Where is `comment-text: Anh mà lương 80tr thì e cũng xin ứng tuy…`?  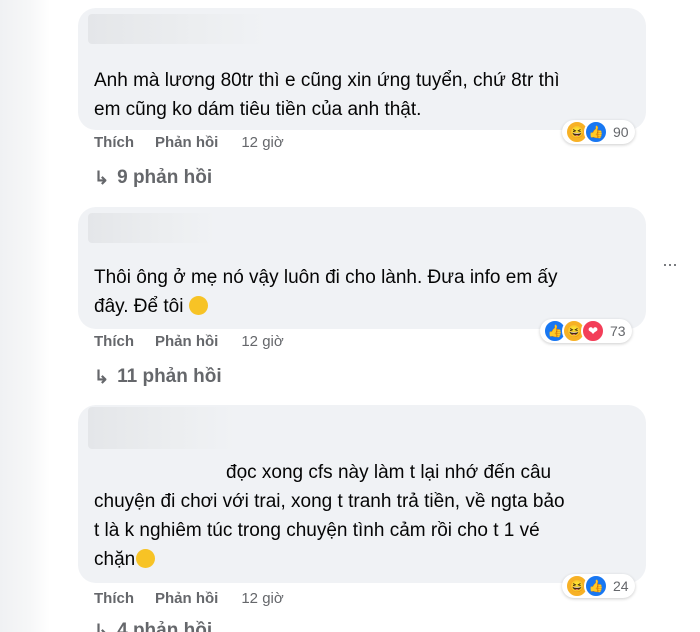
comment-text: Anh mà lương 80tr thì e cũng xin ứng tuy… is located at coordinates (327, 95).